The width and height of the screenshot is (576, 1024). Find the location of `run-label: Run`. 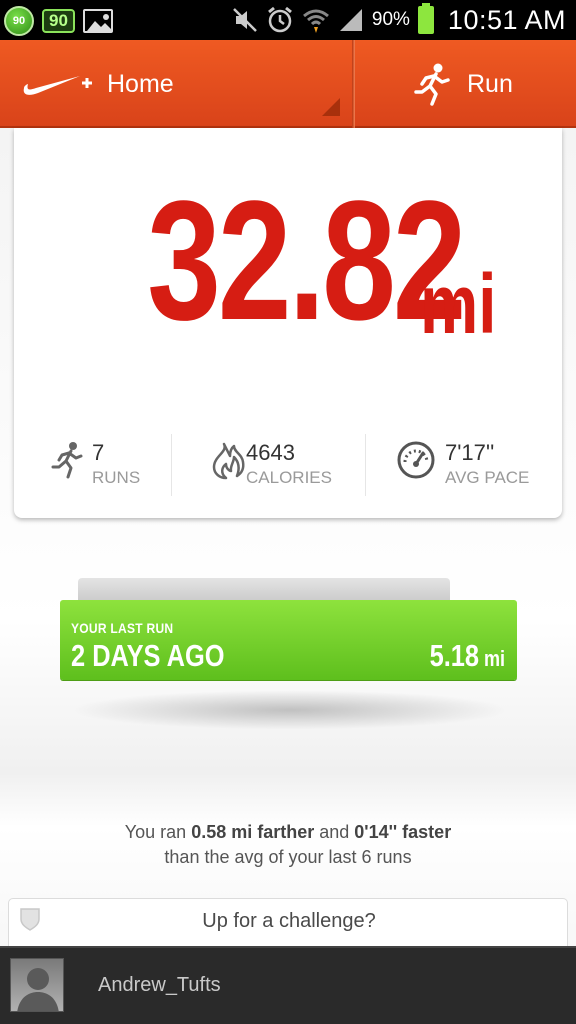

run-label: Run is located at coordinates (490, 84).